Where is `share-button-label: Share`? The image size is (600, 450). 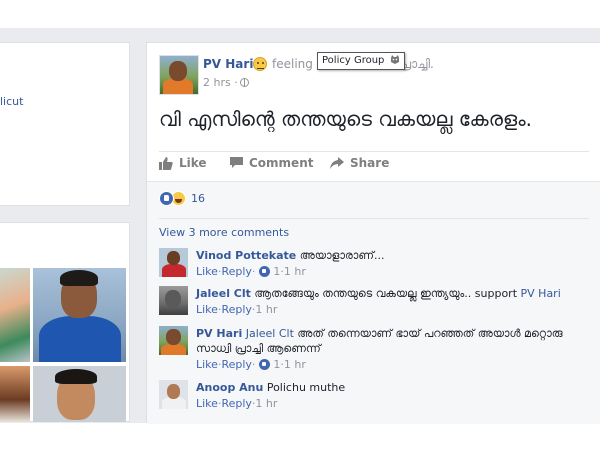
share-button-label: Share is located at coordinates (370, 163).